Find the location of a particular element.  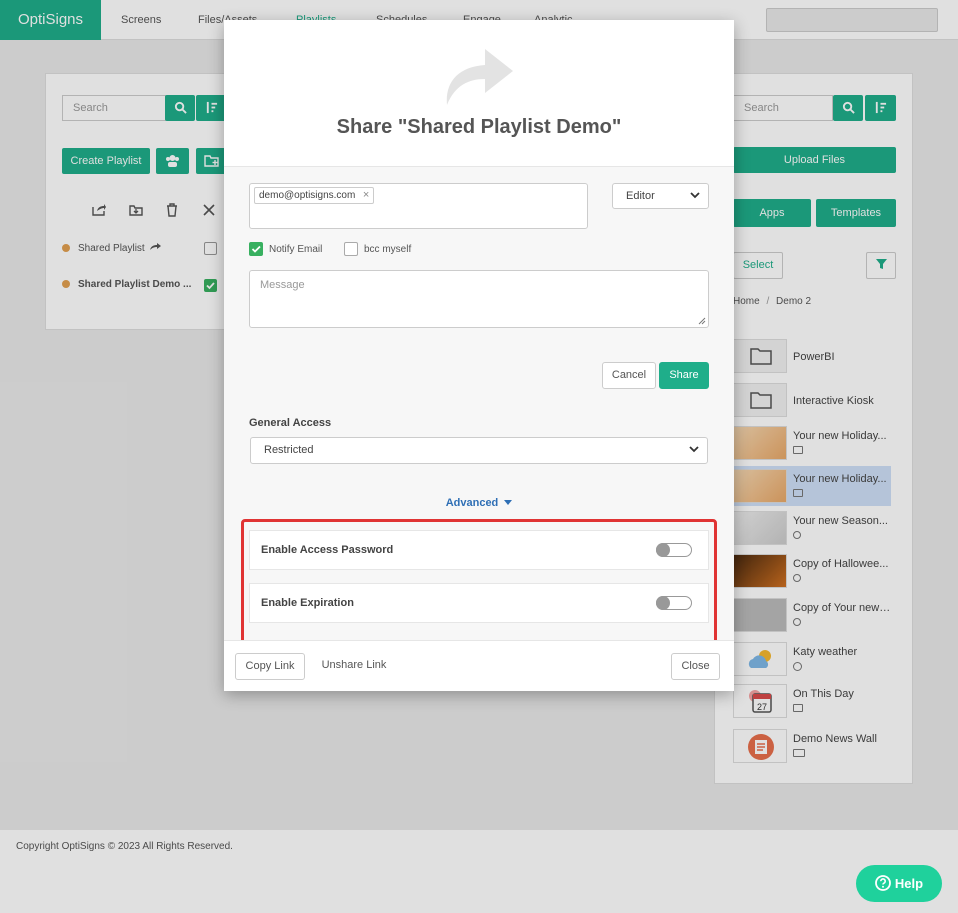

expiration-label: Enable Expiration is located at coordinates (307, 603).